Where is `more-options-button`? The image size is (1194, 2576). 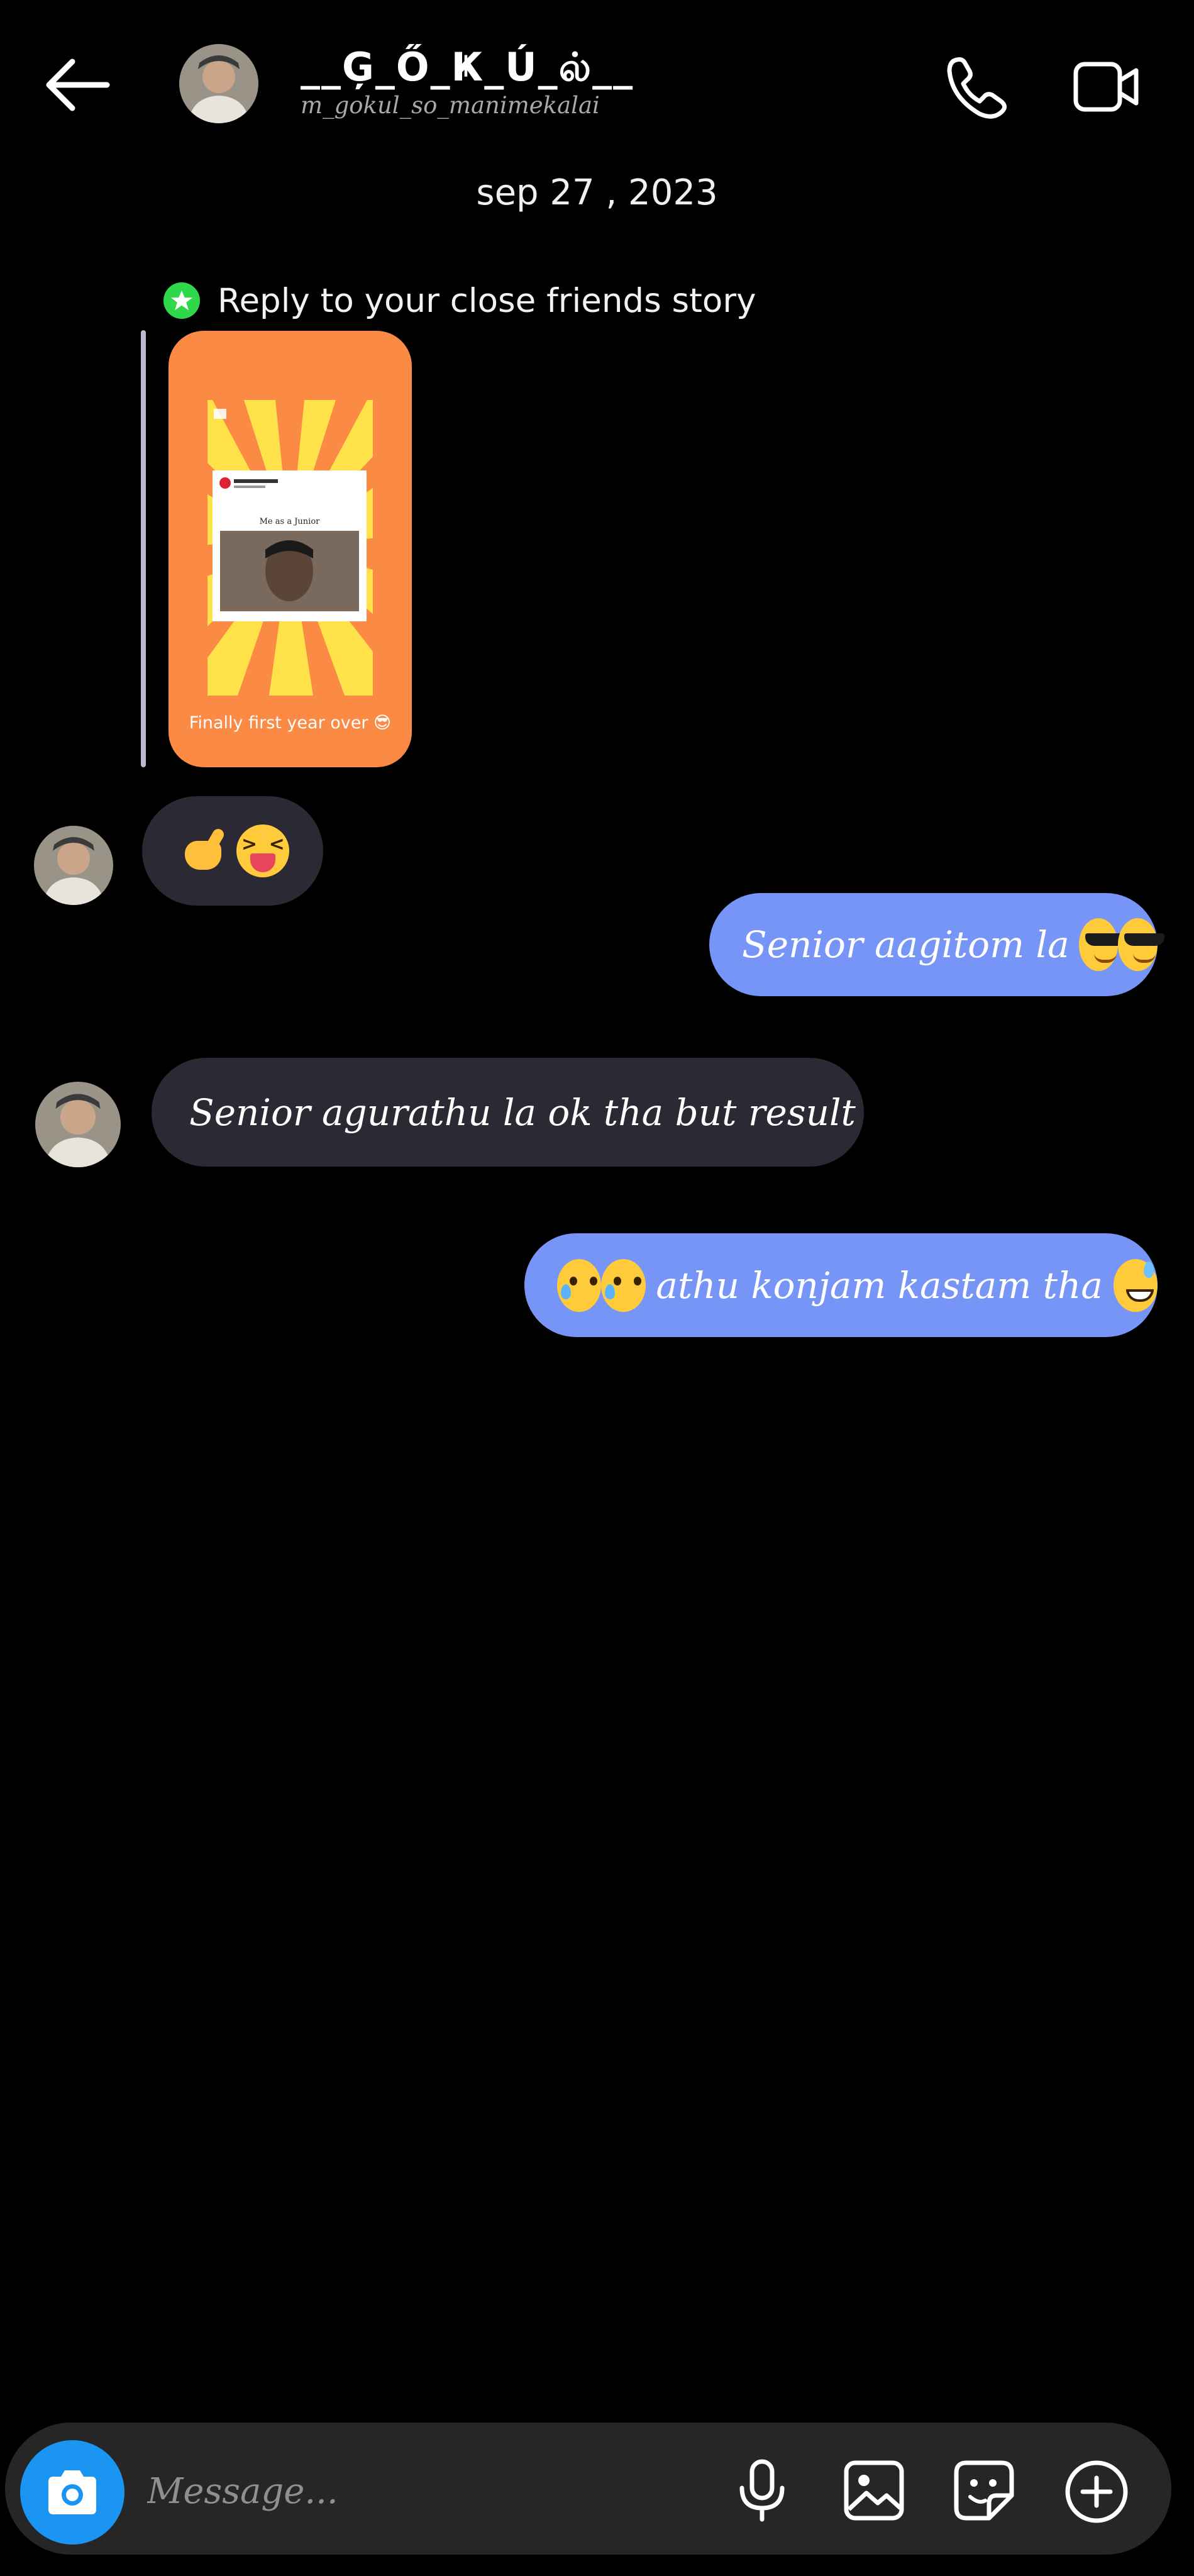
more-options-button is located at coordinates (1096, 2491).